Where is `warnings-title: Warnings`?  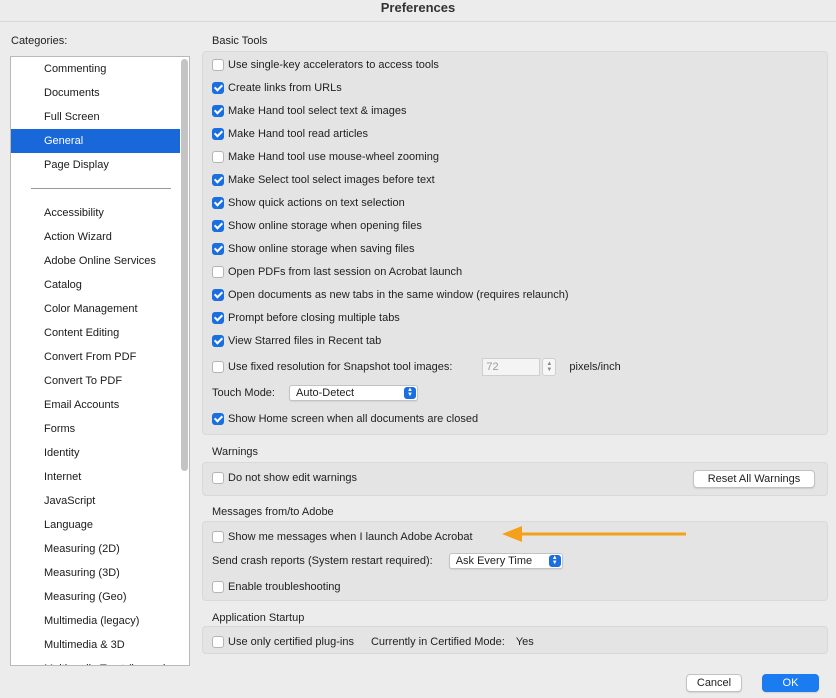 warnings-title: Warnings is located at coordinates (235, 452).